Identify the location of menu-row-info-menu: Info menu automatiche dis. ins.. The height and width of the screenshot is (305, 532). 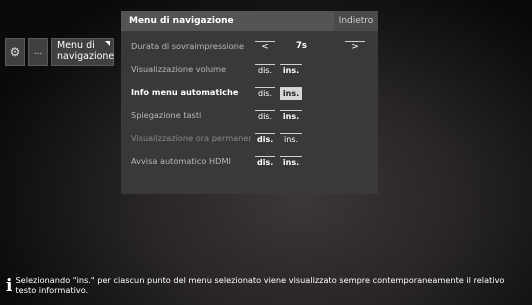
(249, 93).